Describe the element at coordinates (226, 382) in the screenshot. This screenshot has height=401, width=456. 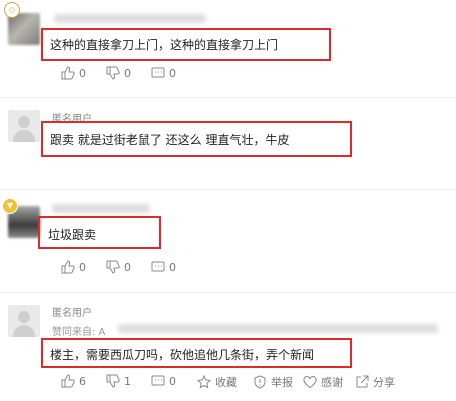
I see `collect-label: 收藏` at that location.